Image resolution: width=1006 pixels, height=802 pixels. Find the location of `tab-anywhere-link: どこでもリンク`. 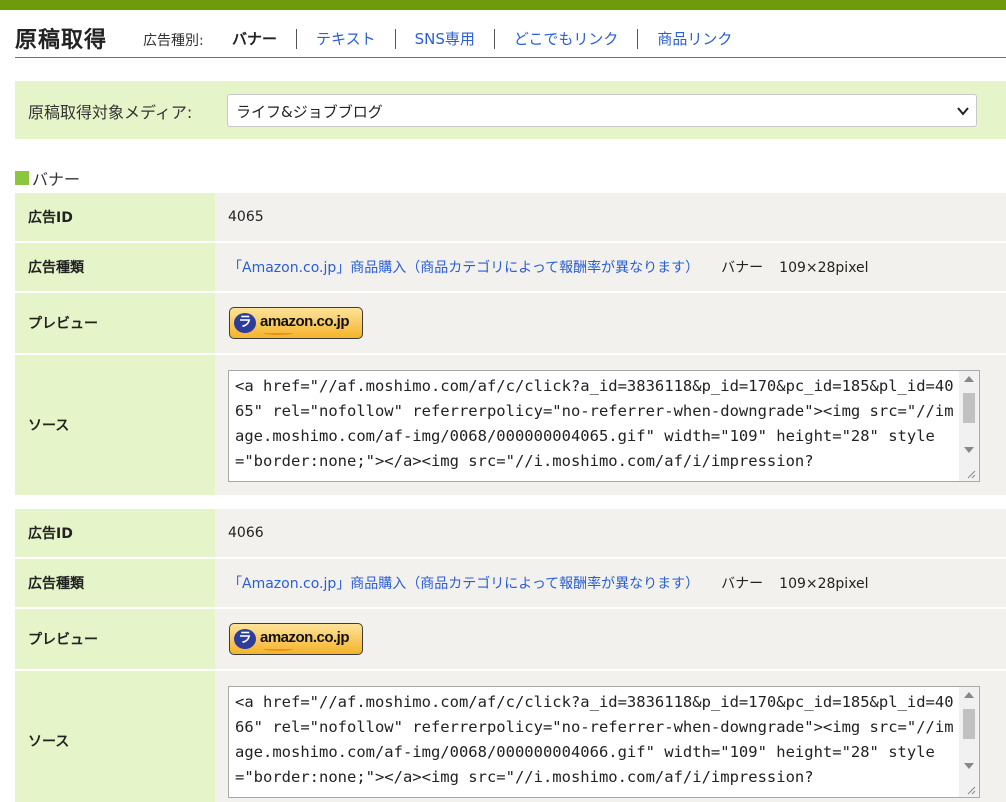

tab-anywhere-link: どこでもリンク is located at coordinates (565, 39).